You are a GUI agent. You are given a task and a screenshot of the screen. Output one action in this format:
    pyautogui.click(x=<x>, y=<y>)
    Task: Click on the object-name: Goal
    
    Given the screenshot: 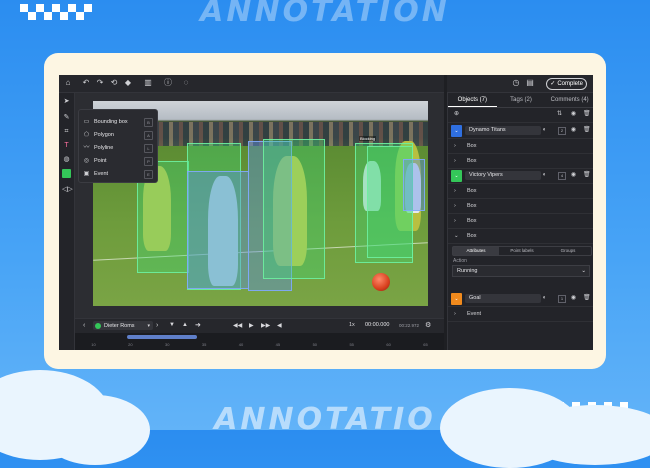 What is the action you would take?
    pyautogui.click(x=503, y=298)
    